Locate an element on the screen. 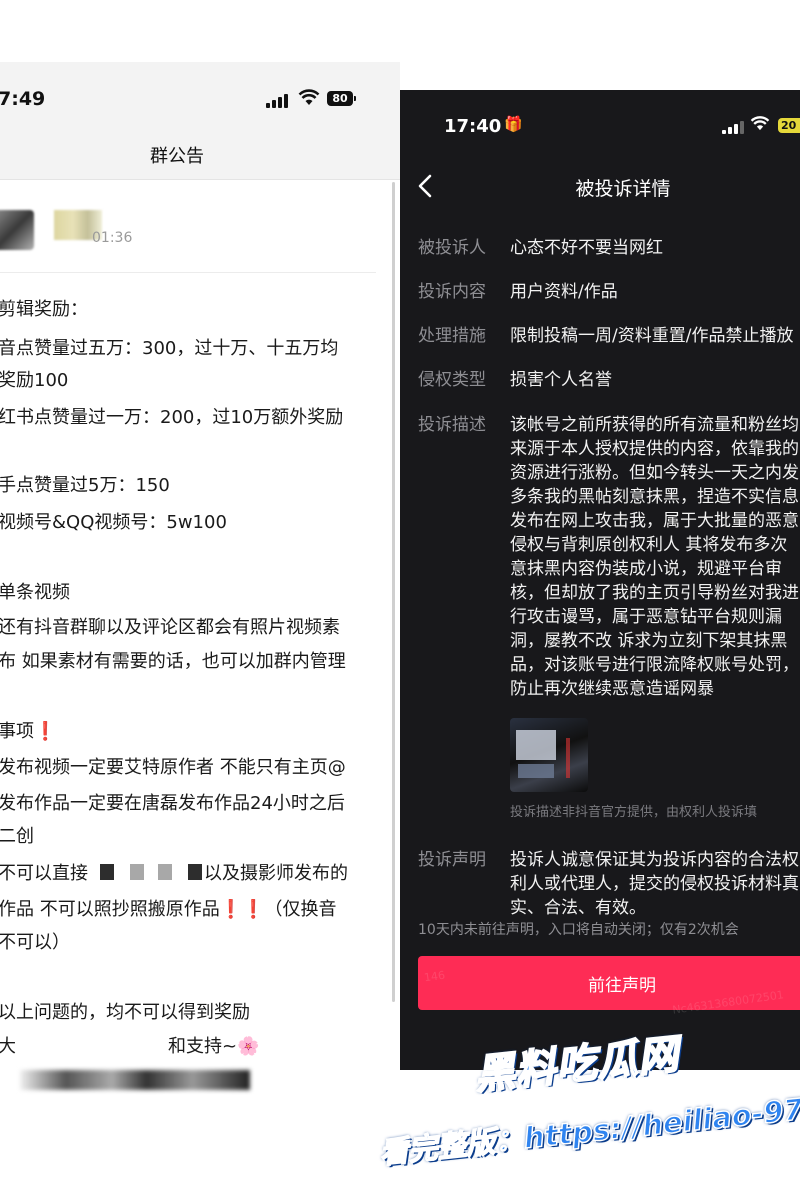  battery-tip is located at coordinates (355, 98).